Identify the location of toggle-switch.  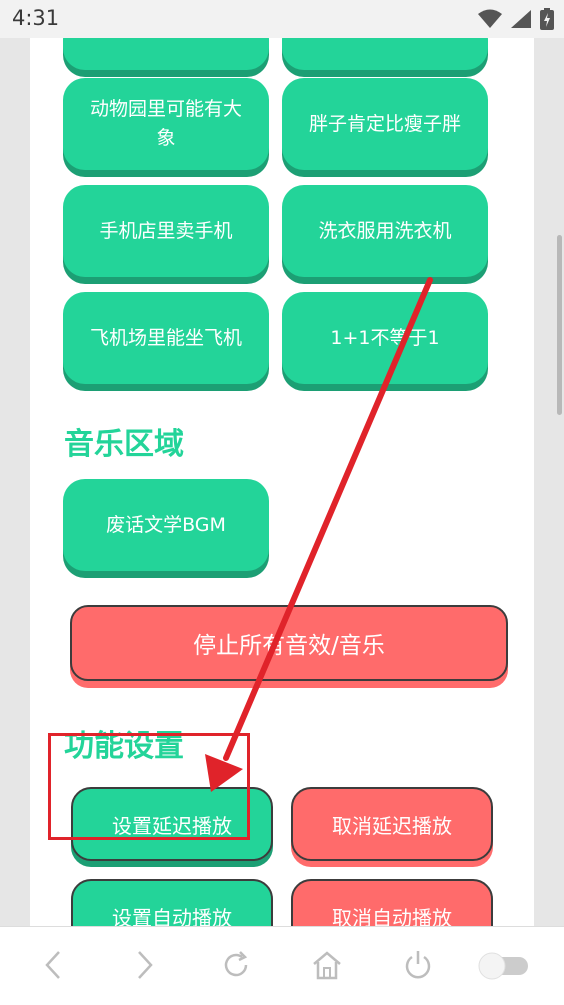
(504, 966).